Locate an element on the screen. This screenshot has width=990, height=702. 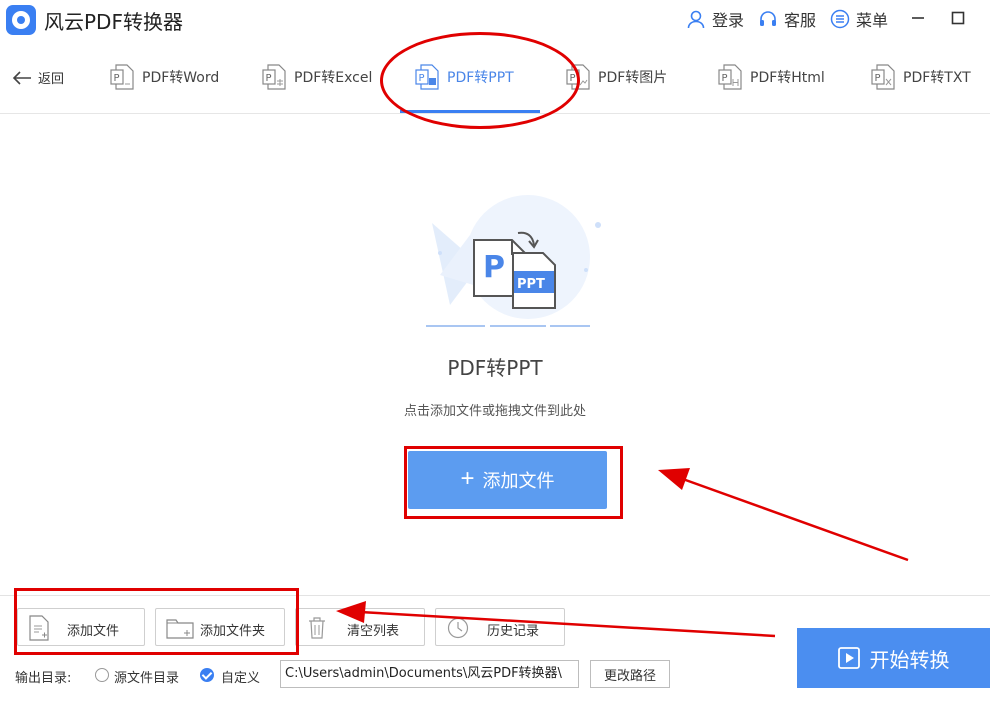
clock-icon is located at coordinates (458, 628).